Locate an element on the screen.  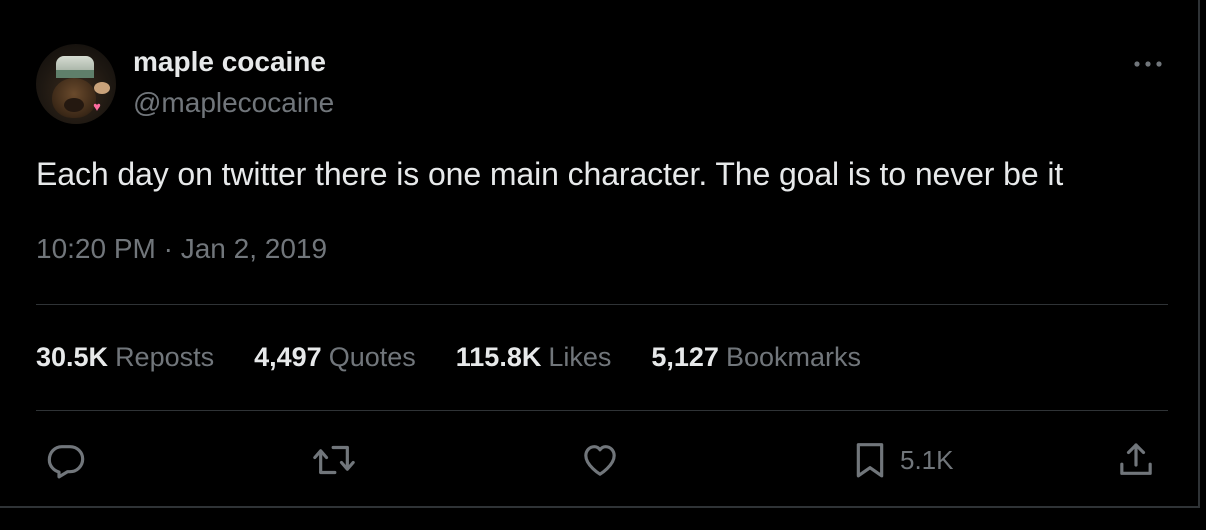
repost-button is located at coordinates (334, 460).